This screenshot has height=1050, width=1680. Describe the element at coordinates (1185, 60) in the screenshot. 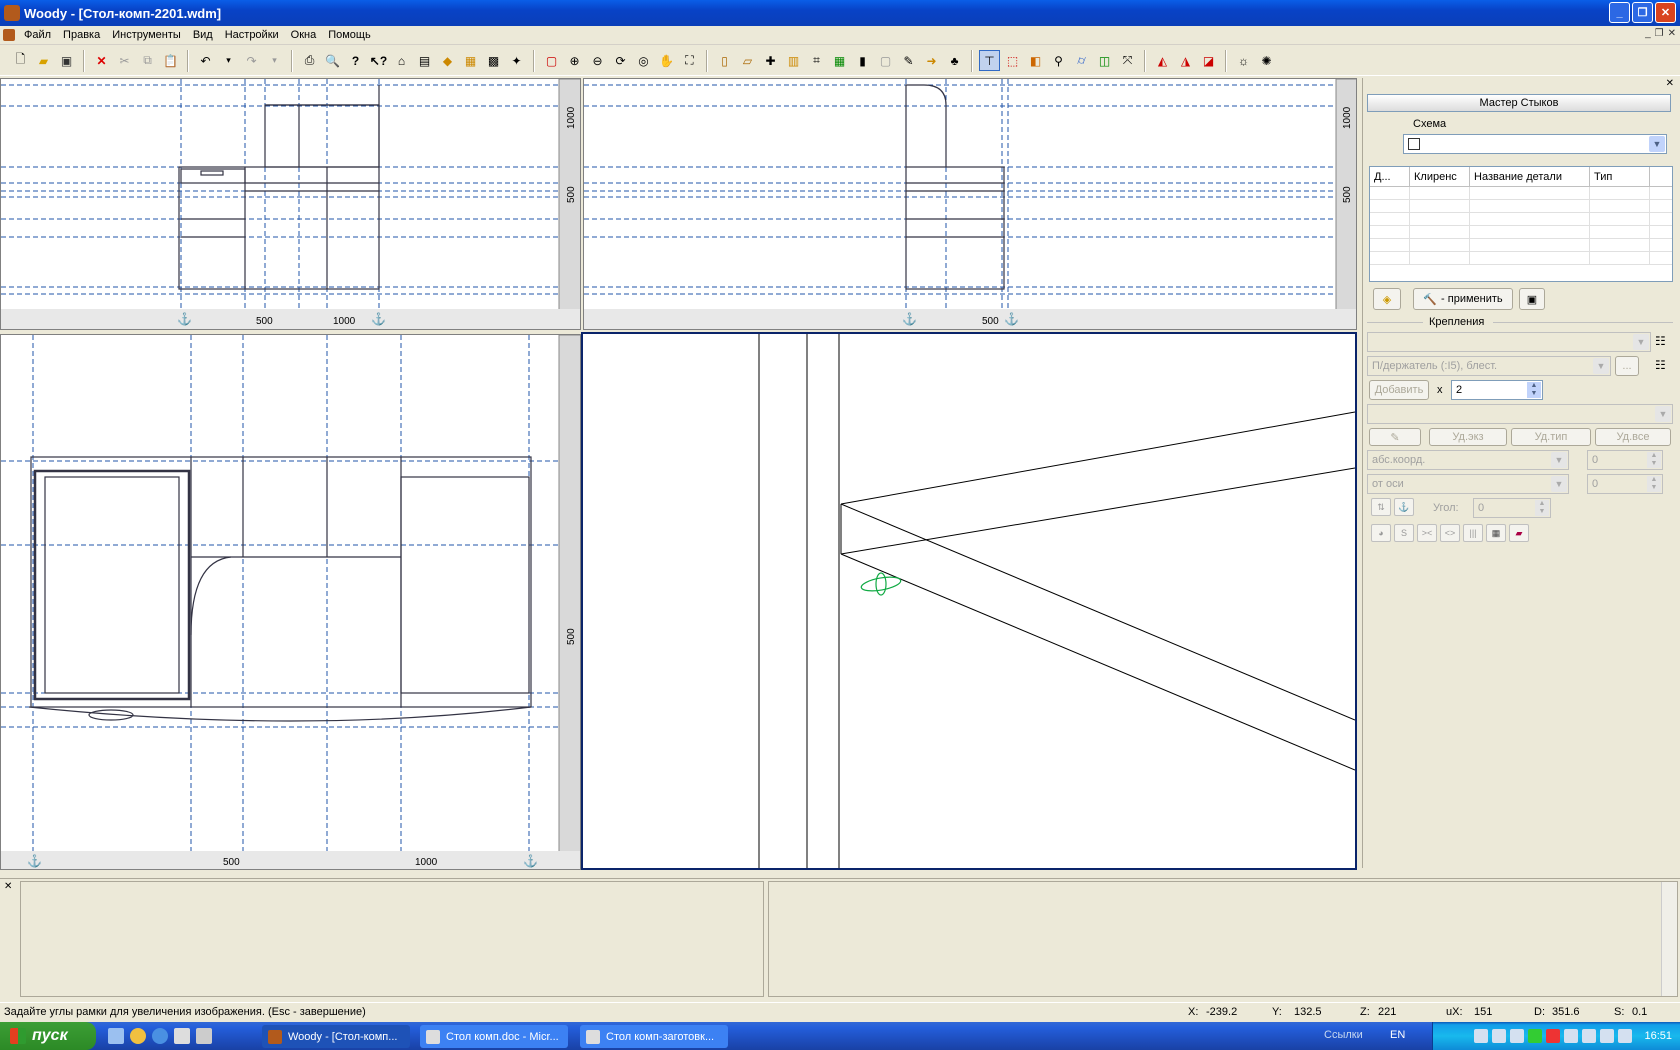

I see `tool-red-b-icon: ◮` at that location.